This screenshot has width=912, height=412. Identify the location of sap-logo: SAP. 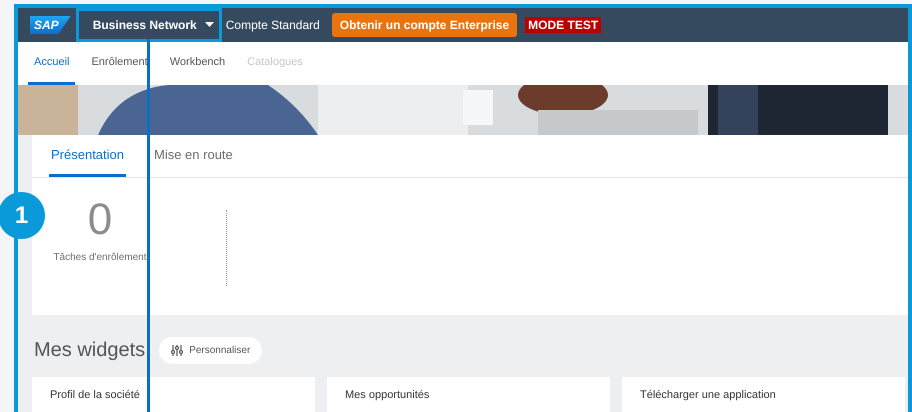
(50, 25).